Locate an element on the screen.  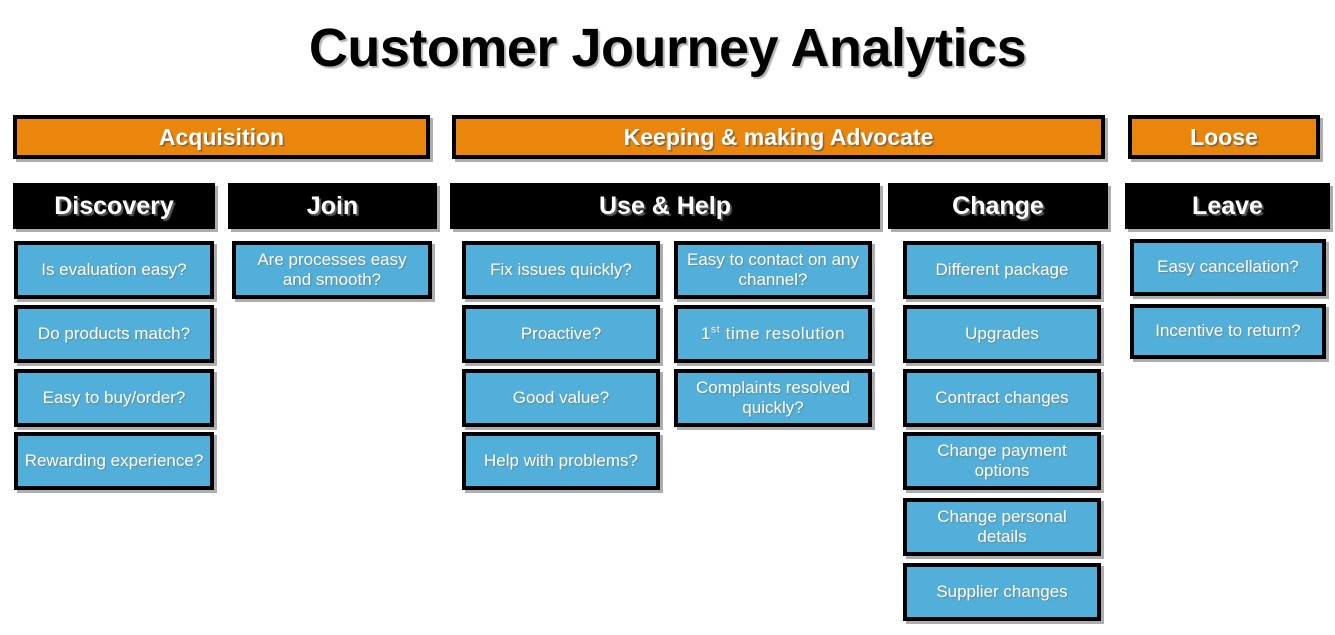
ordinal-suffix: st is located at coordinates (715, 329).